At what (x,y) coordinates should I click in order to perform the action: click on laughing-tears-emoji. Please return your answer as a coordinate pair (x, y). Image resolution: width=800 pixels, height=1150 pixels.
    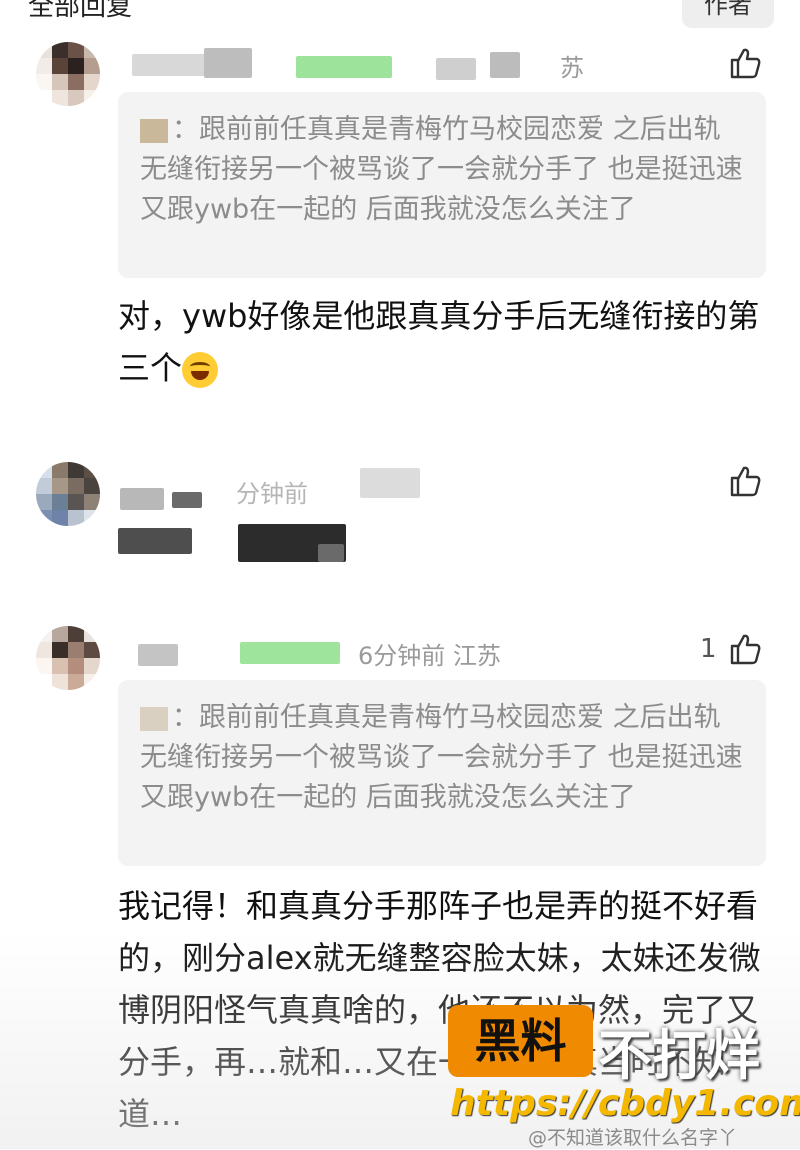
    Looking at the image, I should click on (200, 370).